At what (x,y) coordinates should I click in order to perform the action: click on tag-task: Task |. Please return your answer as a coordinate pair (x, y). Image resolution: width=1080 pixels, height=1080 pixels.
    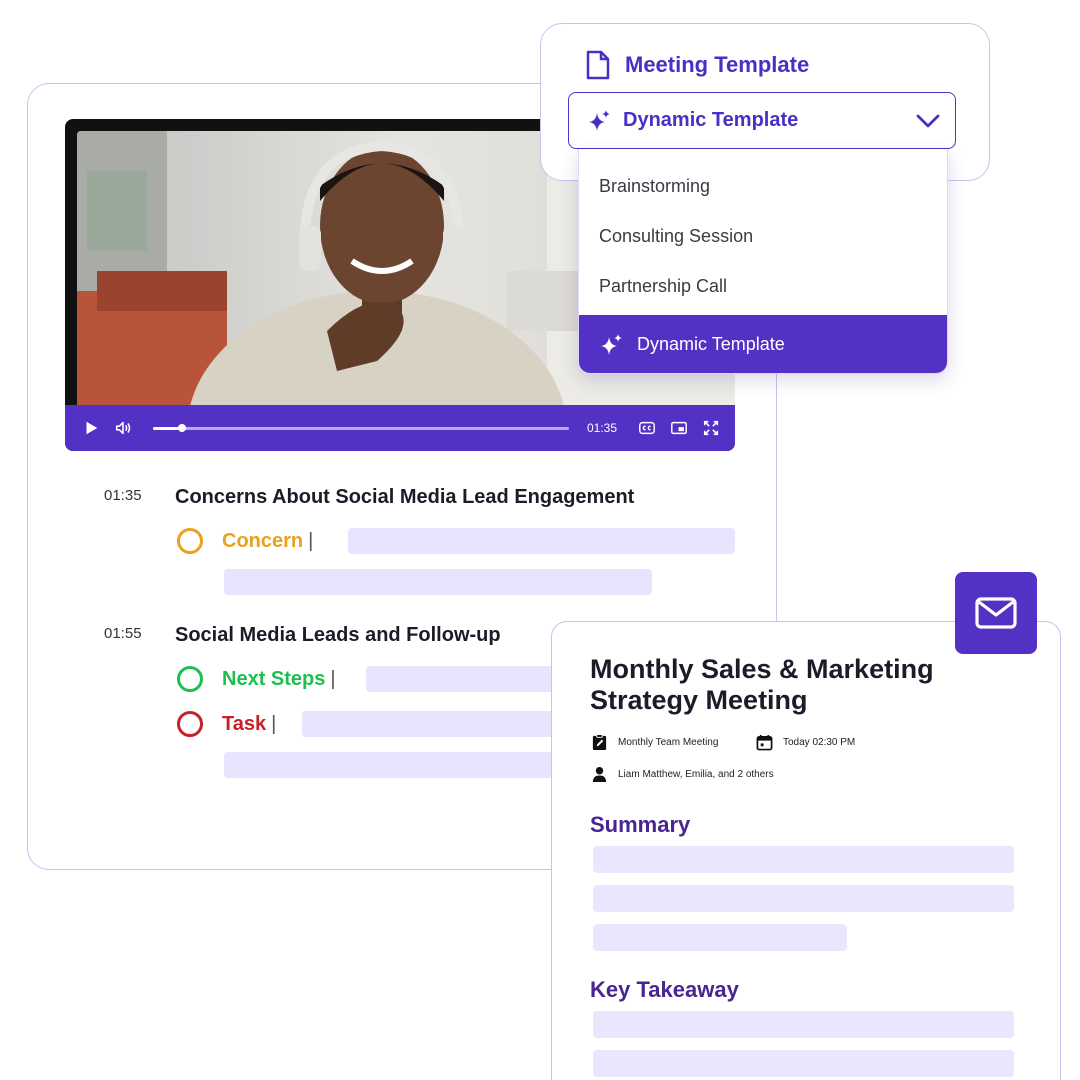
    Looking at the image, I should click on (226, 724).